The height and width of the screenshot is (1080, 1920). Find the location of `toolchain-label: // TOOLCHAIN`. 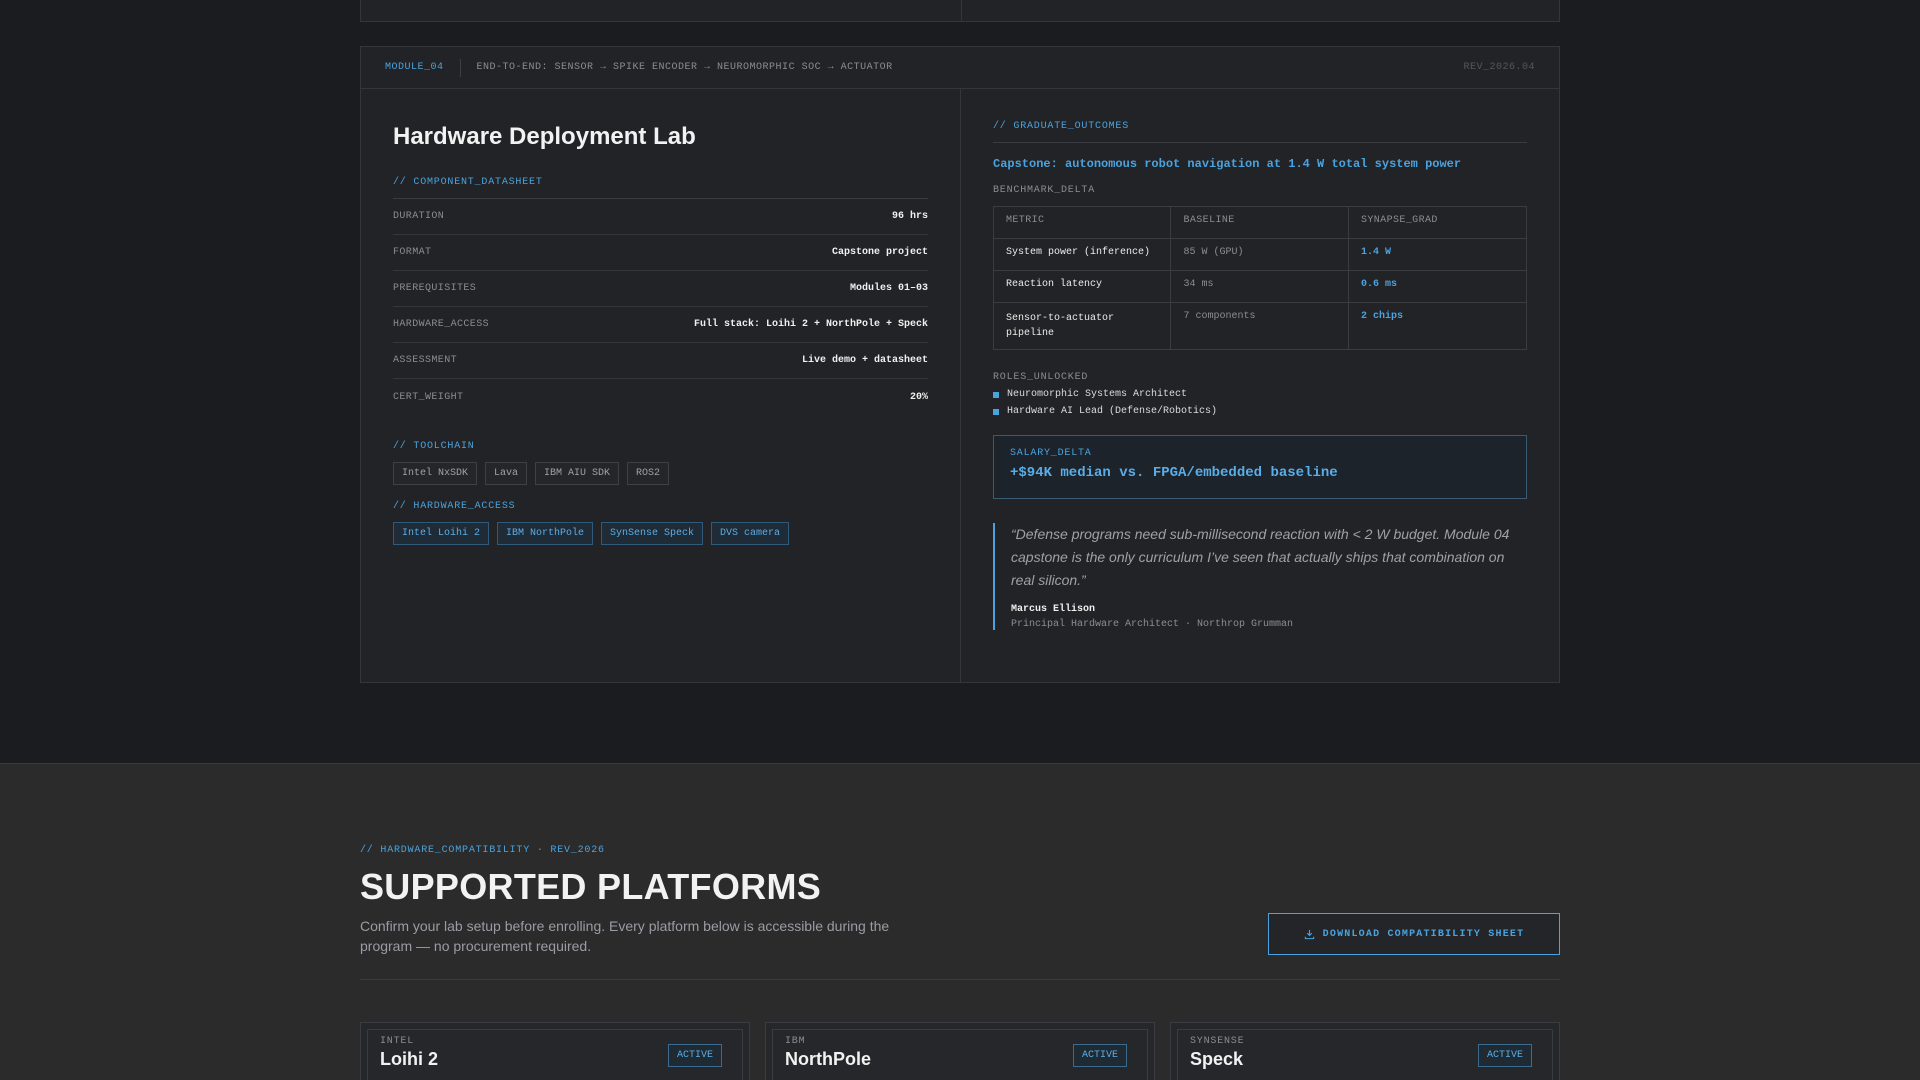

toolchain-label: // TOOLCHAIN is located at coordinates (434, 446).